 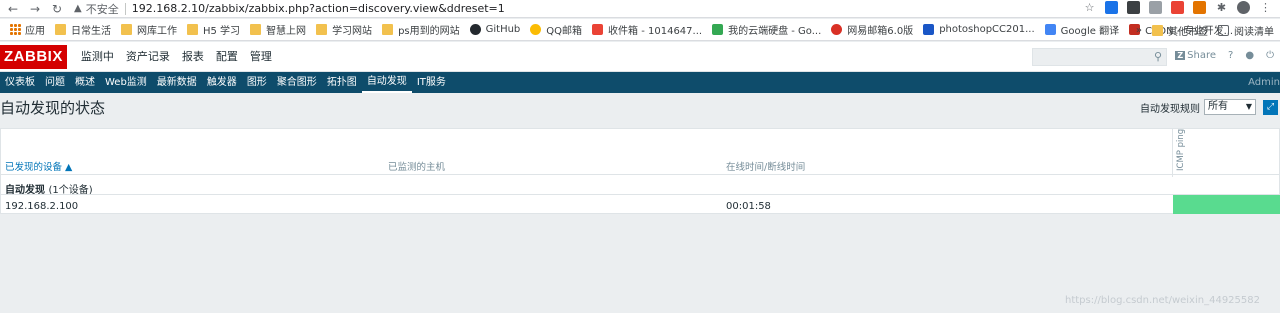 I want to click on translate-ext-icon, so click(x=1111, y=7).